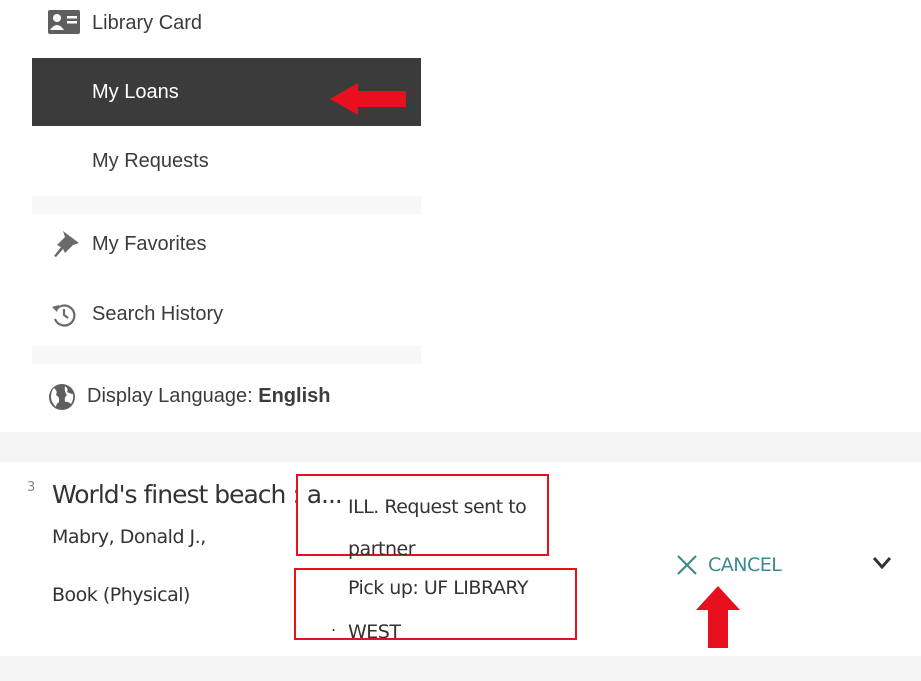  I want to click on annotation-arrow-up-icon, so click(718, 617).